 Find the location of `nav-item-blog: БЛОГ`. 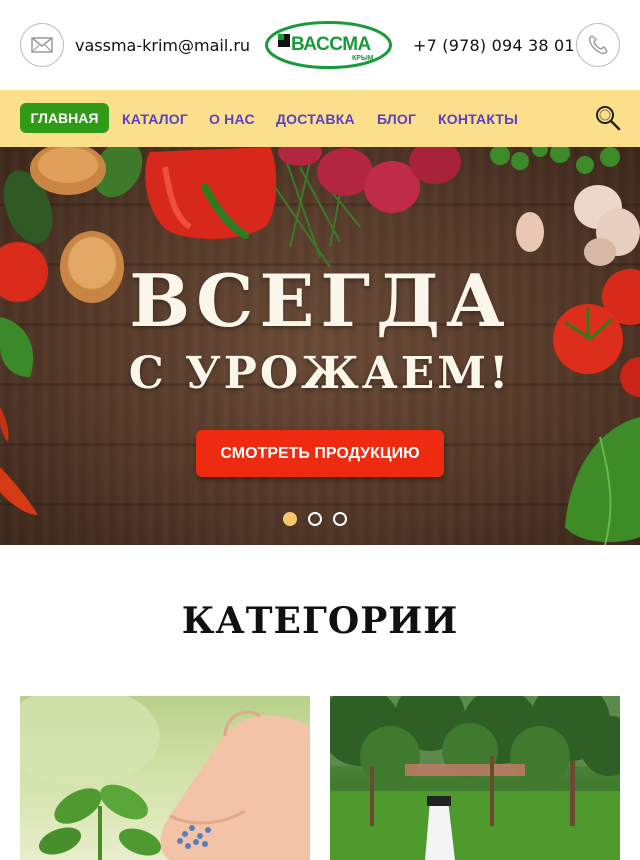

nav-item-blog: БЛОГ is located at coordinates (396, 119).